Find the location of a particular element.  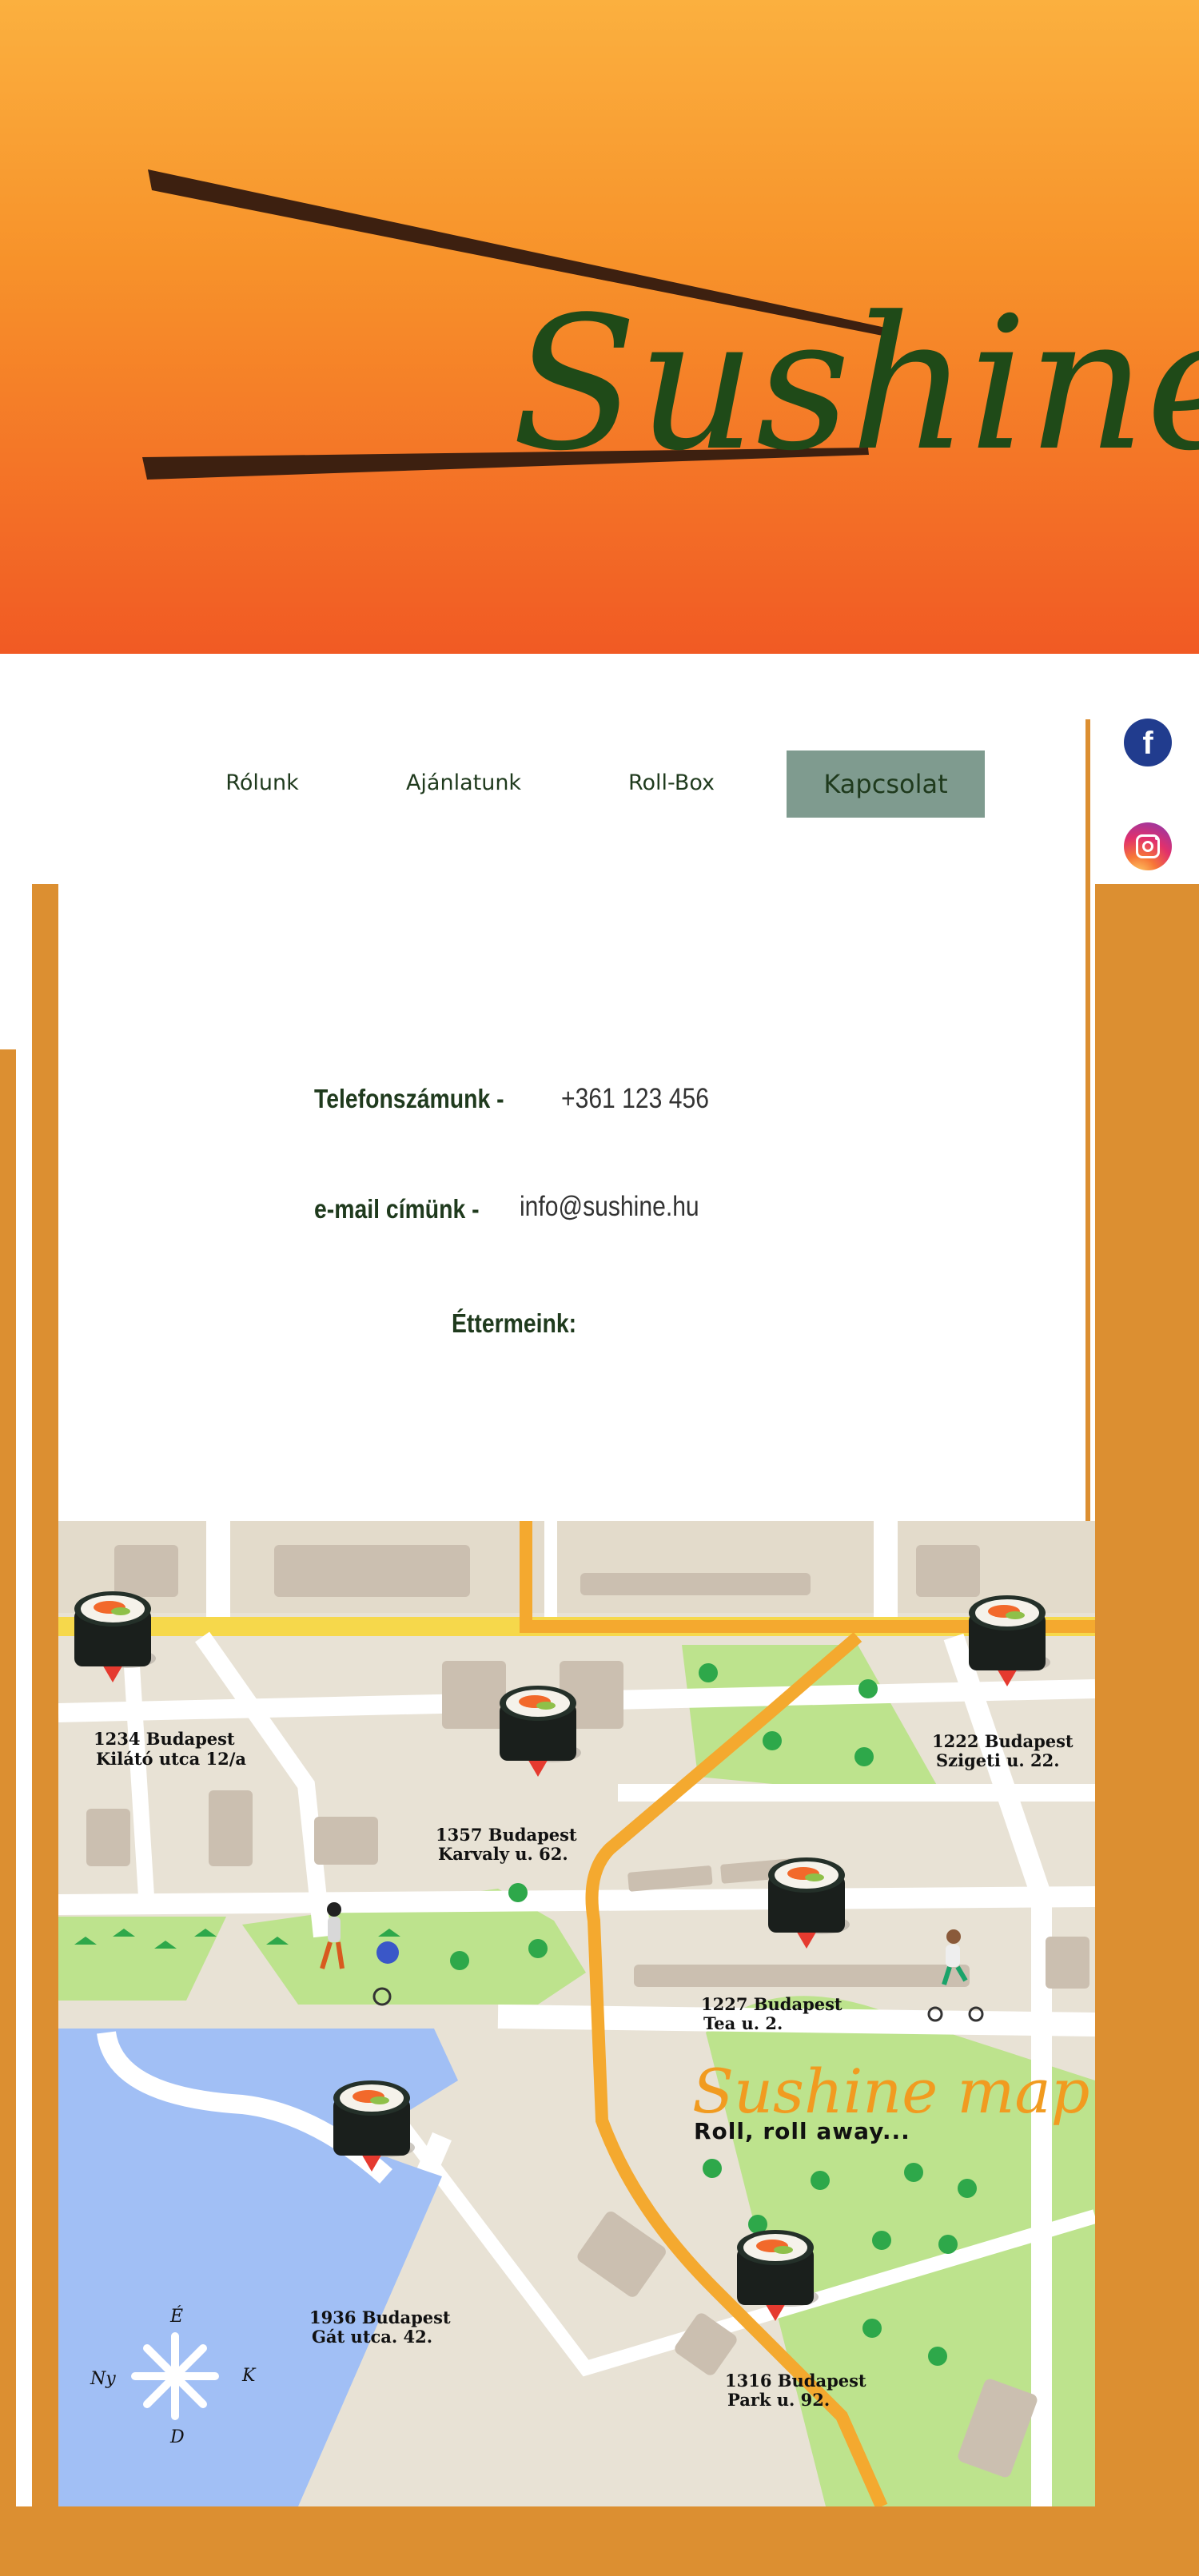

address-6-line2: Park u. 92. is located at coordinates (778, 2400).